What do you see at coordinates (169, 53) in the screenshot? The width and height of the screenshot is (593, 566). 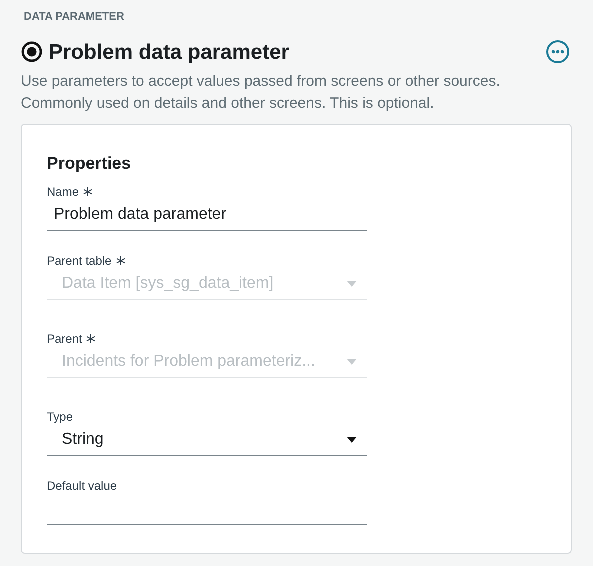 I see `page-title: Problem data parameter` at bounding box center [169, 53].